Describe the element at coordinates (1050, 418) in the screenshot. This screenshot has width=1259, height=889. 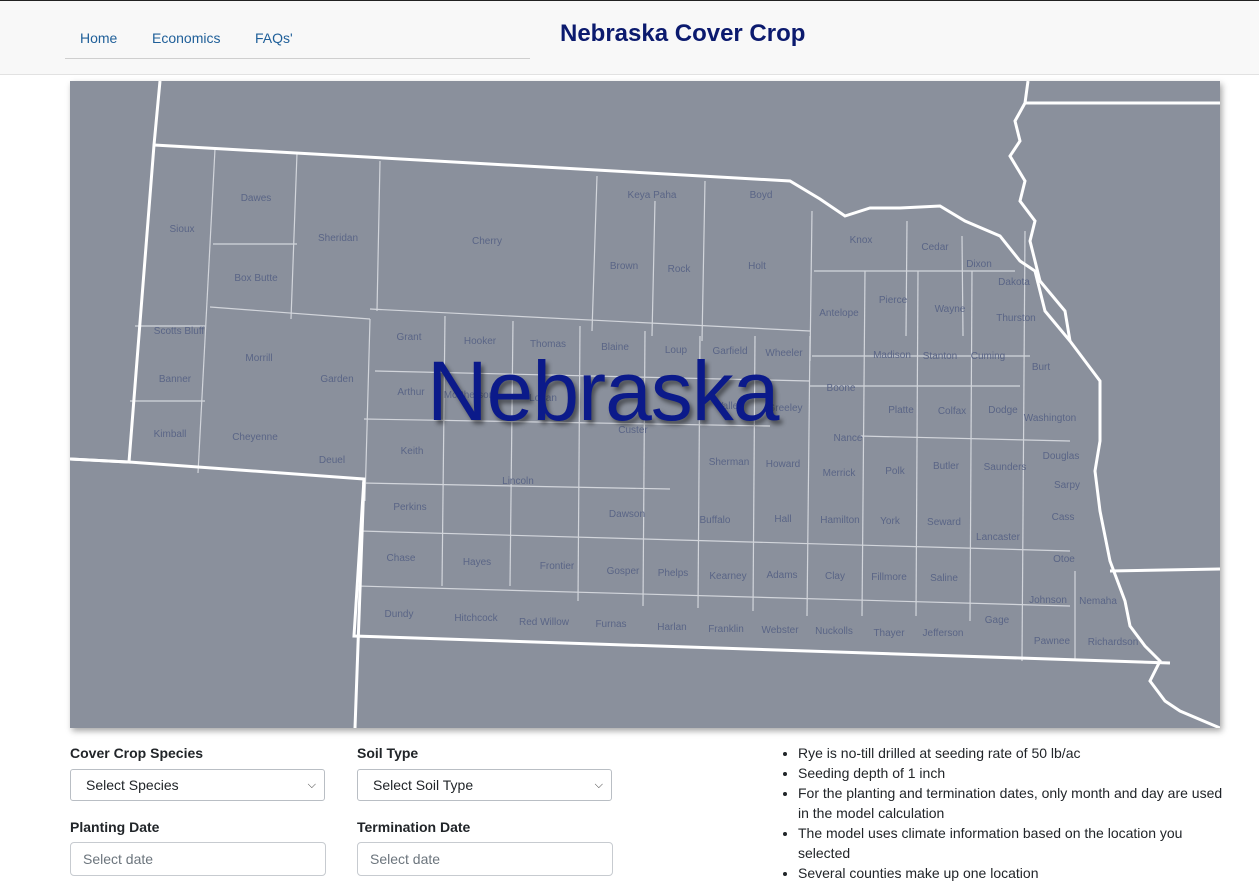
I see `county-label: Washington` at that location.